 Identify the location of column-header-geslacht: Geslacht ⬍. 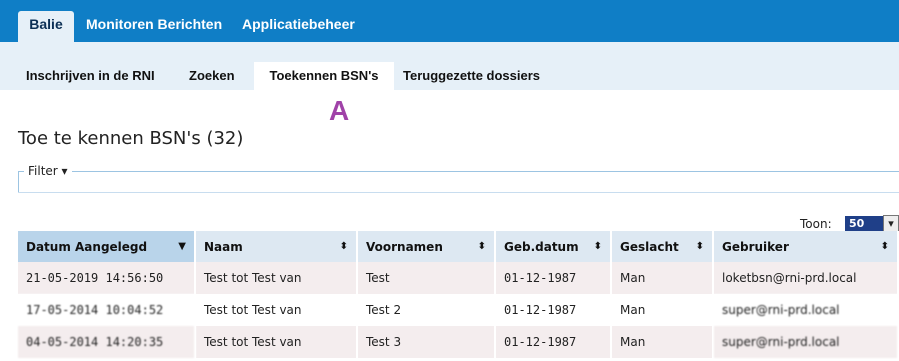
(663, 246).